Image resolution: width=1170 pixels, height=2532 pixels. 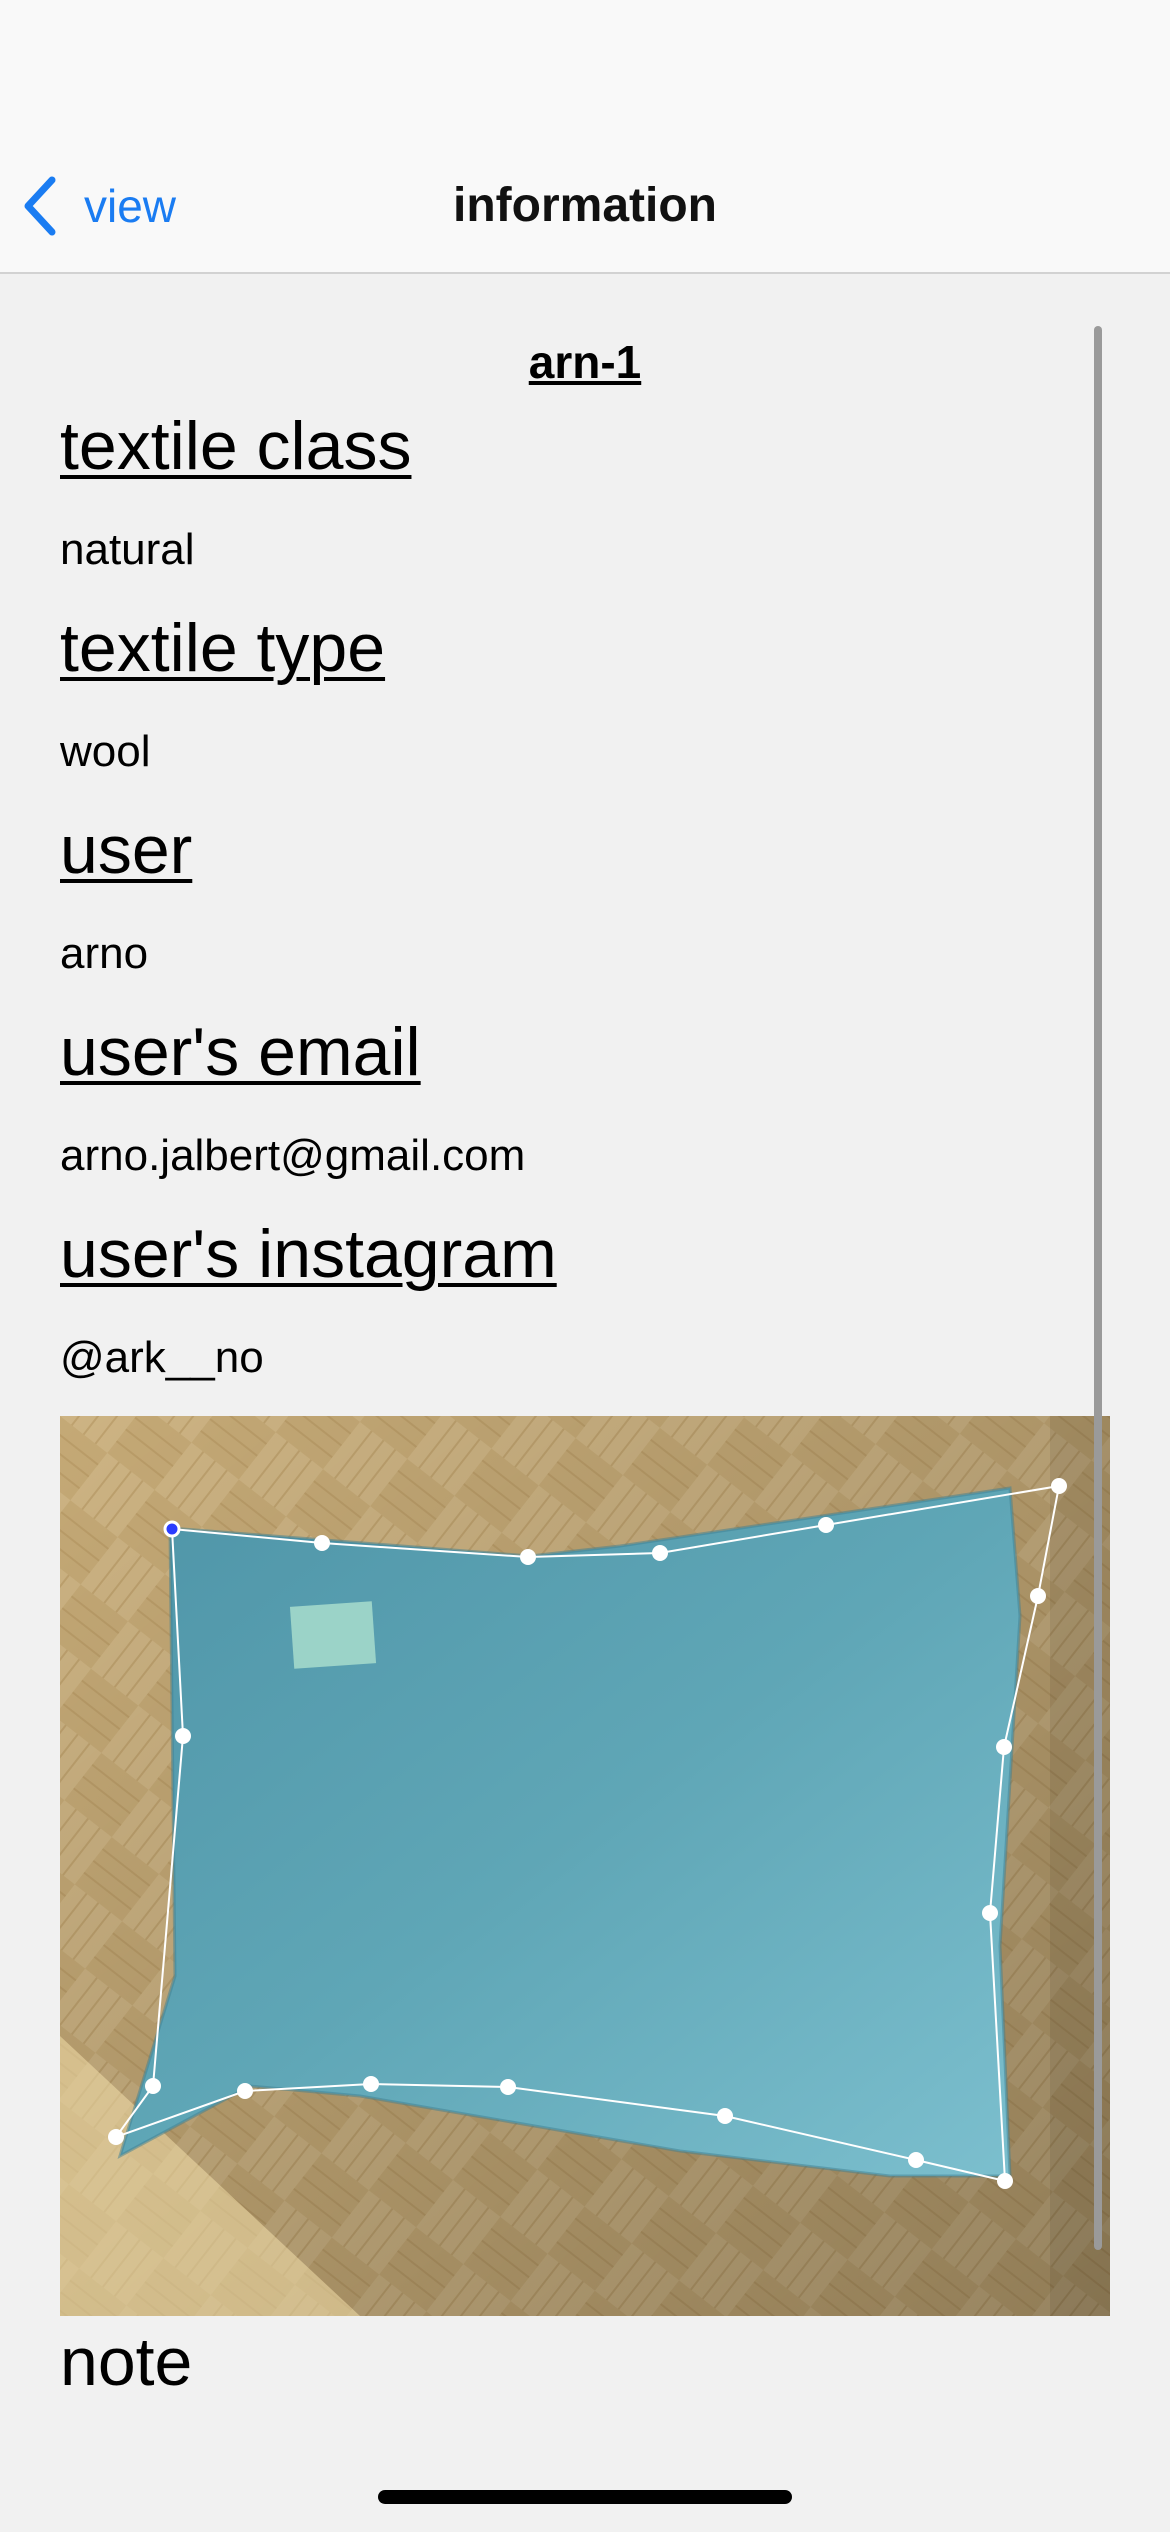 What do you see at coordinates (585, 2497) in the screenshot?
I see `home-indicator` at bounding box center [585, 2497].